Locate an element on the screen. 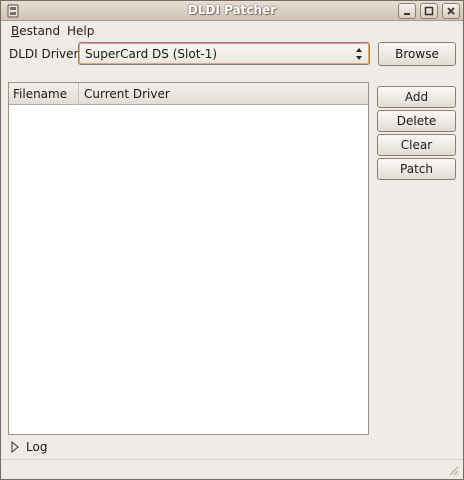 The height and width of the screenshot is (480, 464). menu-bestand-mnemonic: B is located at coordinates (15, 31).